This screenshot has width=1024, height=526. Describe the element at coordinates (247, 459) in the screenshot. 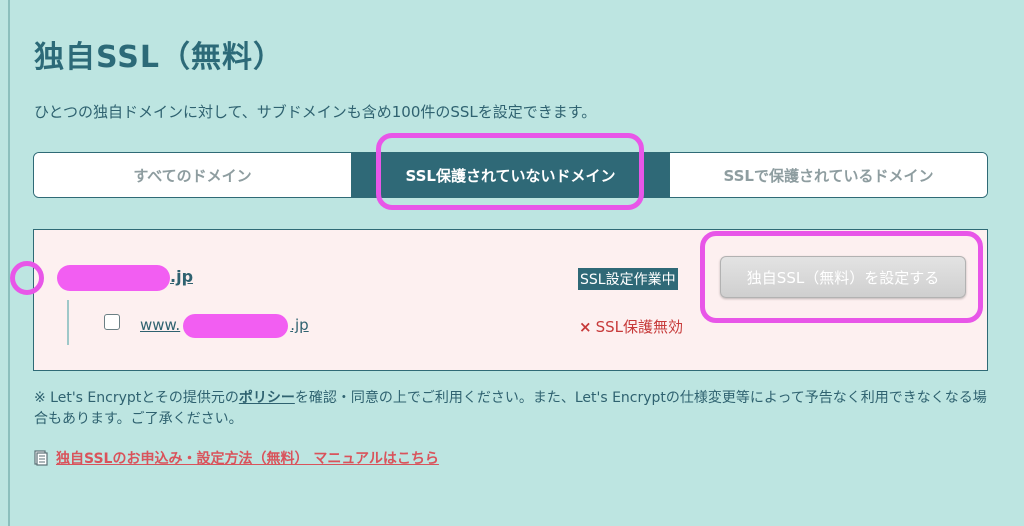

I see `manual-link-label: 独自SSLのお申込み・設定方法（無料） マニュアルはこちら` at that location.